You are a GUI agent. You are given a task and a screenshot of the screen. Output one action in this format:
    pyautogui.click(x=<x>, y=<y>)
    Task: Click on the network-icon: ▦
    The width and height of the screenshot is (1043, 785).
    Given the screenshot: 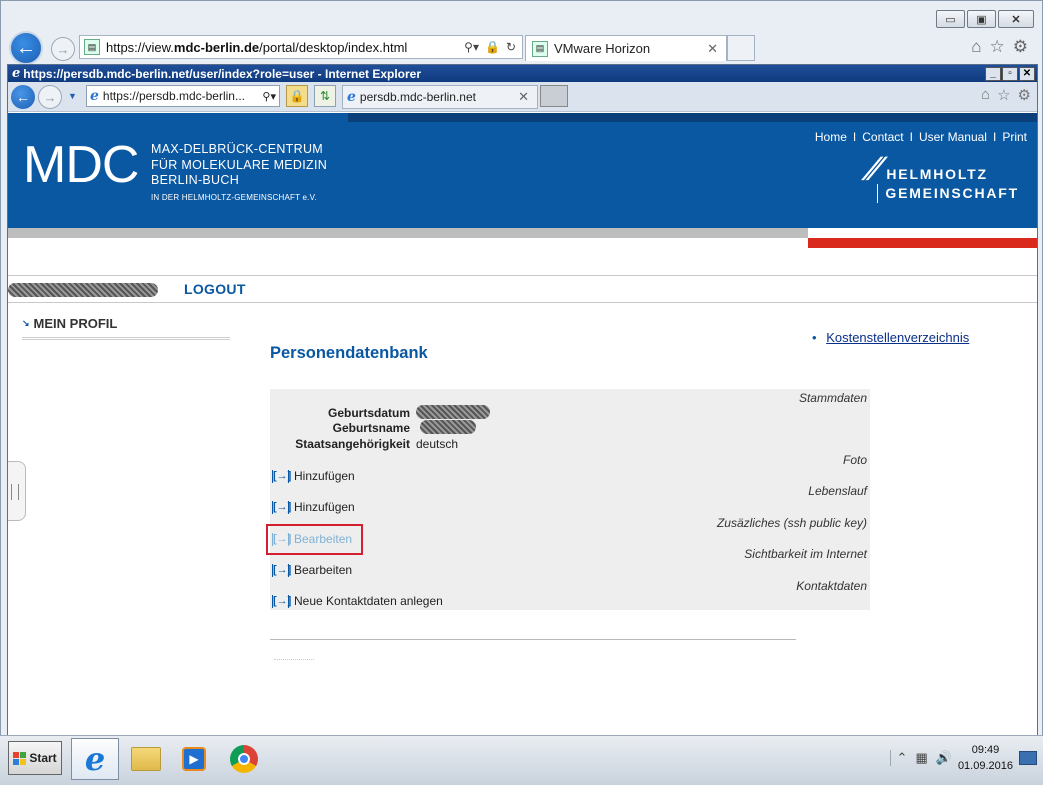 What is the action you would take?
    pyautogui.click(x=921, y=758)
    